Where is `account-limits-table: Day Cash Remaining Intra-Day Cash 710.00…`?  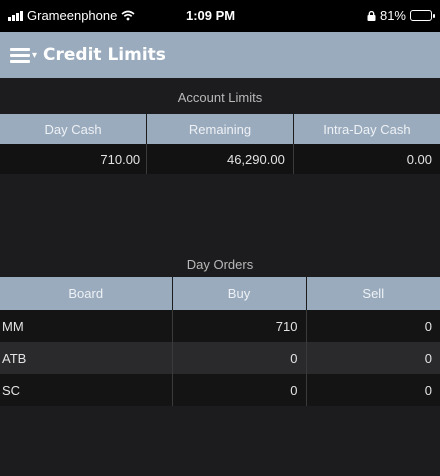
account-limits-table: Day Cash Remaining Intra-Day Cash 710.00… is located at coordinates (220, 144).